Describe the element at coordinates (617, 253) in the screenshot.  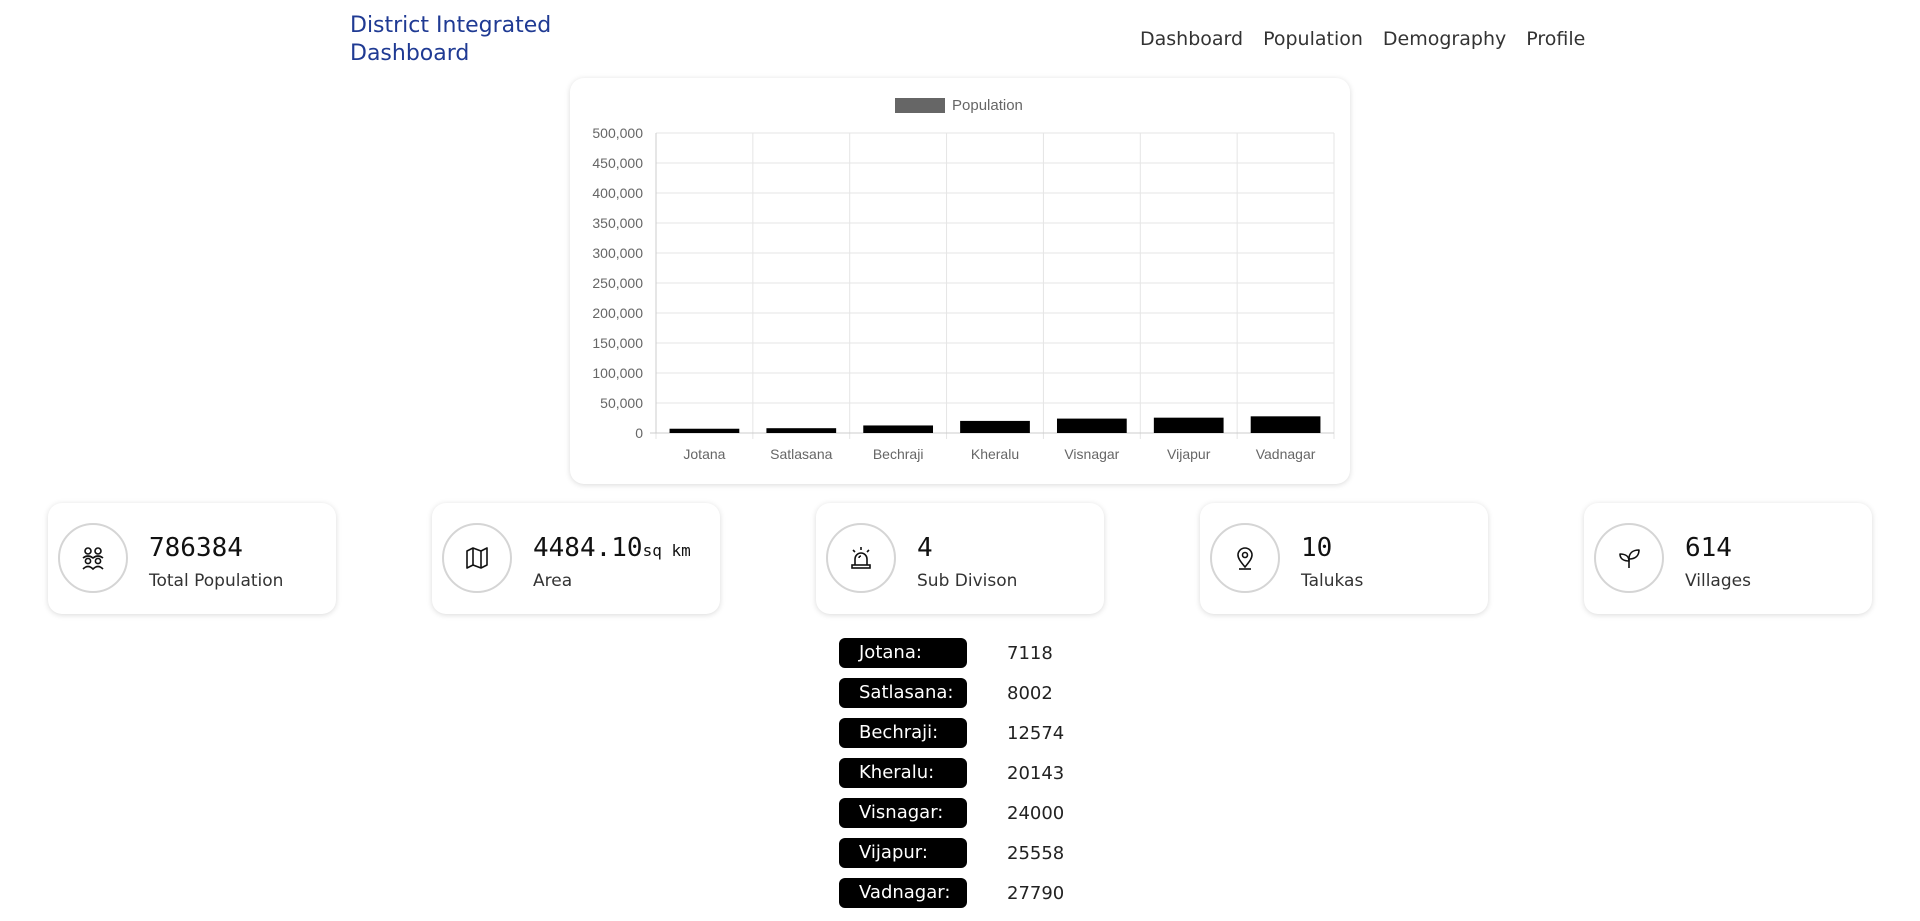
I see `y-tick-label: 300,000` at that location.